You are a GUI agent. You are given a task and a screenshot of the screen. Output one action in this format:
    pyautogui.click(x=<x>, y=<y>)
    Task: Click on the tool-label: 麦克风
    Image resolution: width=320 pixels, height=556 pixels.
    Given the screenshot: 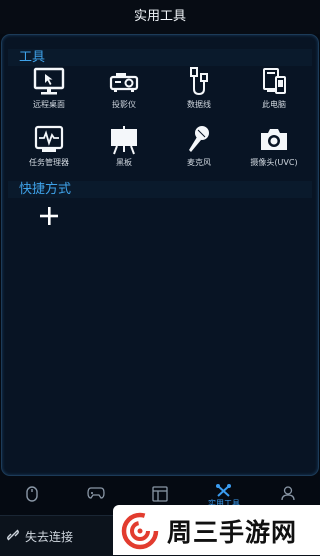 What is the action you would take?
    pyautogui.click(x=199, y=162)
    